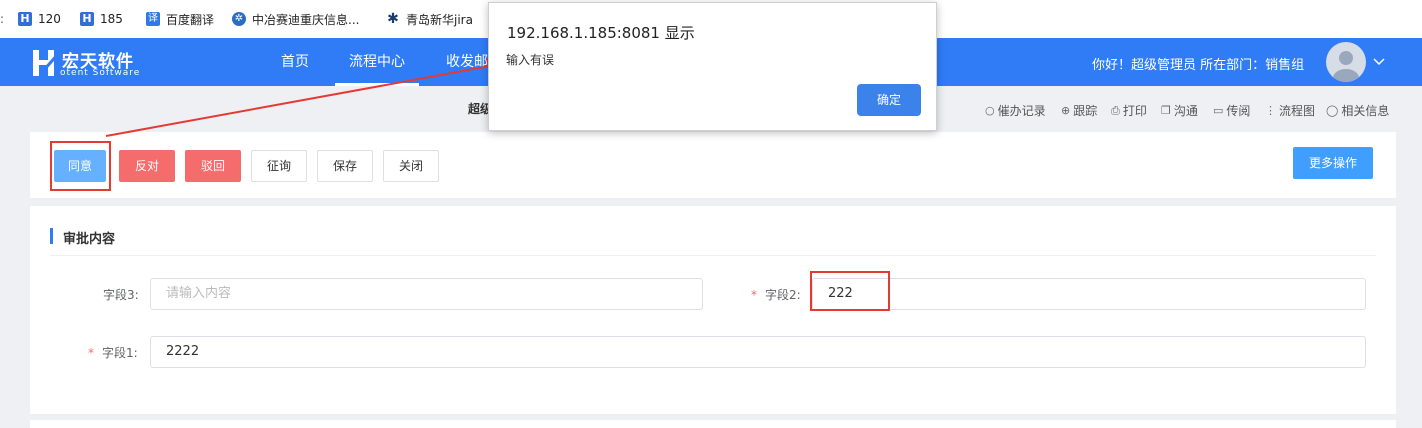 This screenshot has width=1422, height=428. I want to click on tool-label: 相关信息, so click(1365, 111).